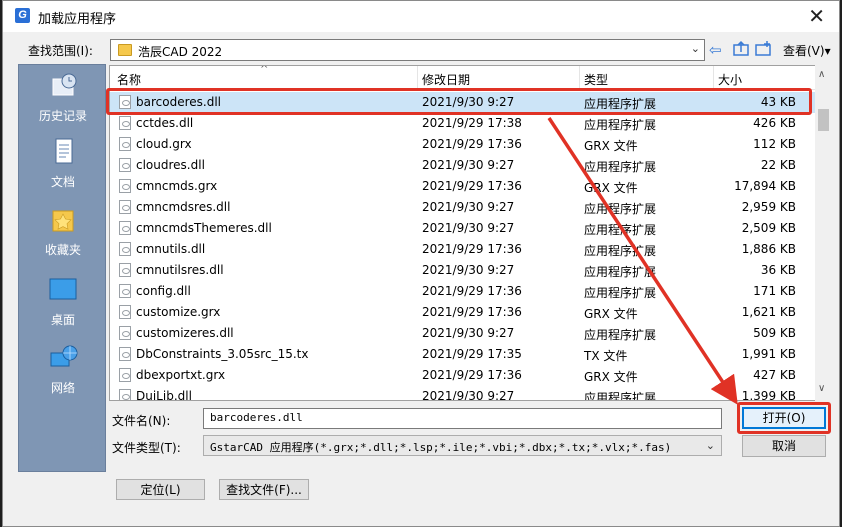  What do you see at coordinates (807, 50) in the screenshot?
I see `view-menu-button: 查看(V)▾` at bounding box center [807, 50].